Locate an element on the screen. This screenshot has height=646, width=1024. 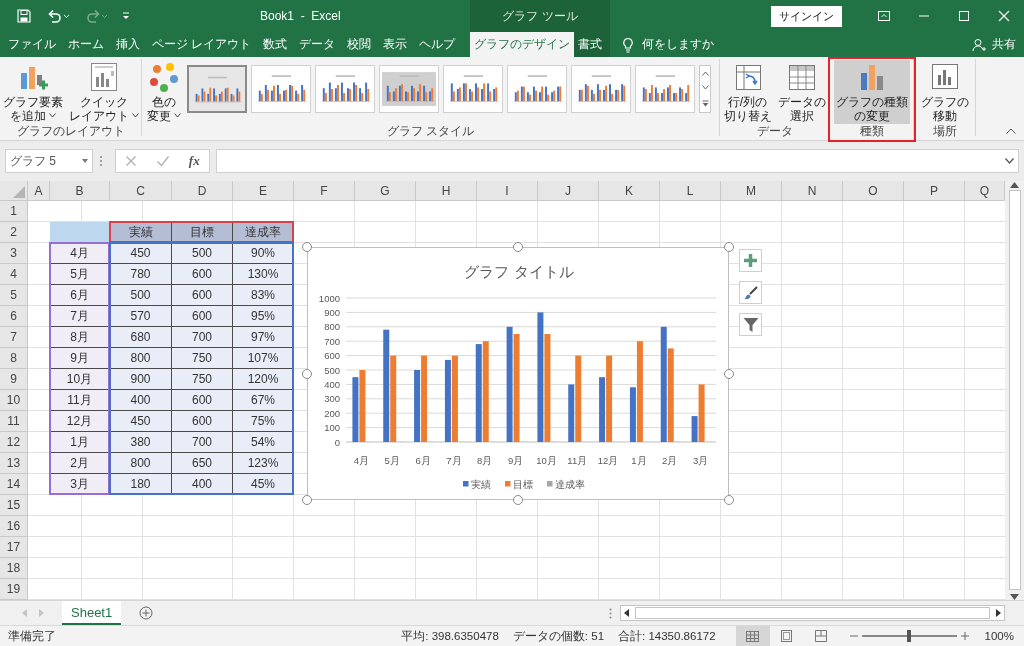
column-header: M is located at coordinates (751, 191).